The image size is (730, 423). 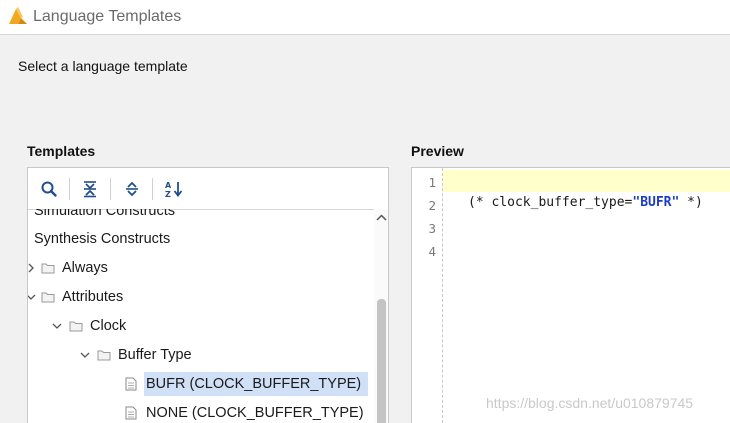 I want to click on templates-heading: Templates, so click(x=61, y=151).